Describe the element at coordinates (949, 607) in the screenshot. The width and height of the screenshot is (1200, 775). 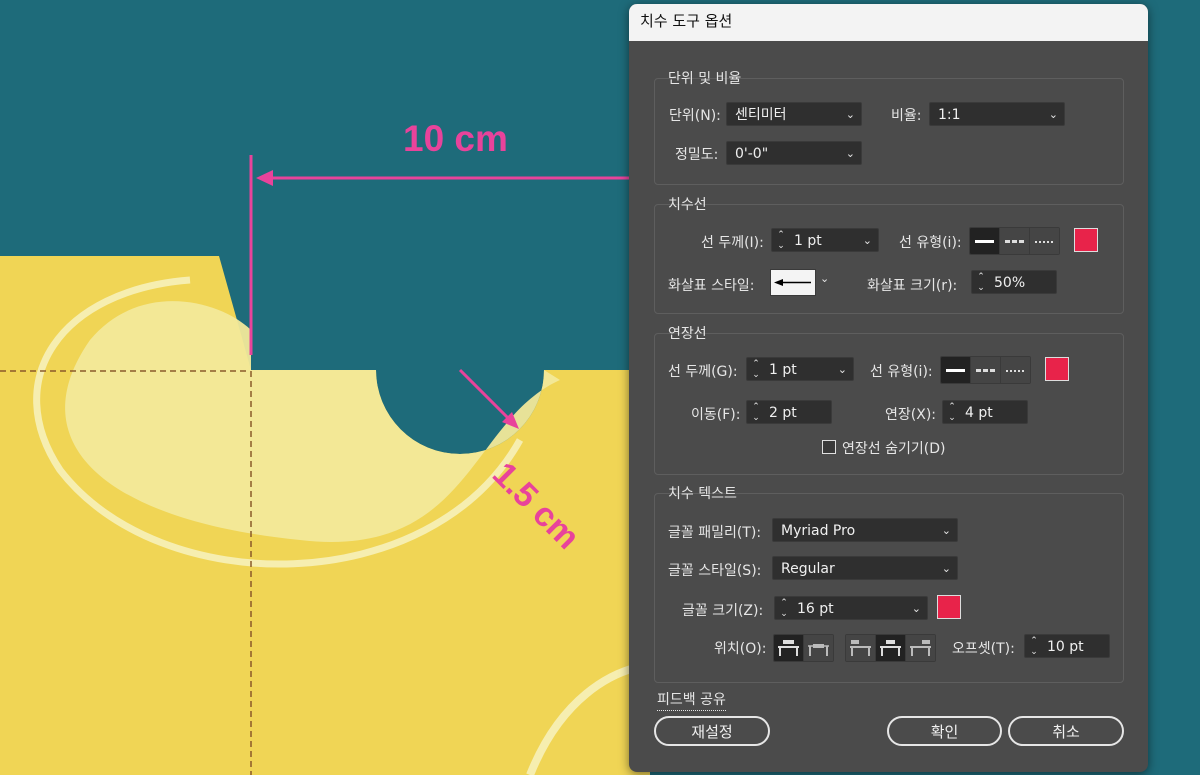
I see `text-color-swatch` at that location.